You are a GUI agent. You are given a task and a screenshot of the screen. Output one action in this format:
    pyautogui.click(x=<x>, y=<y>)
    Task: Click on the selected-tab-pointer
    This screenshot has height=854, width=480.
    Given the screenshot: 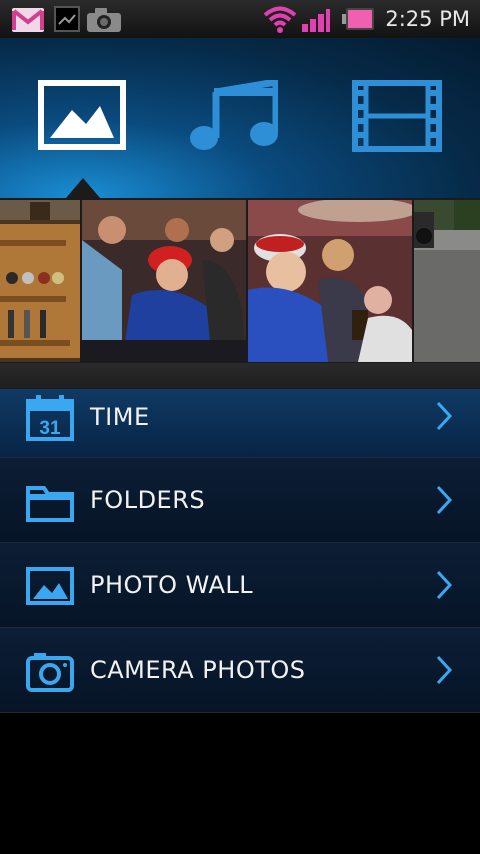 What is the action you would take?
    pyautogui.click(x=83, y=188)
    